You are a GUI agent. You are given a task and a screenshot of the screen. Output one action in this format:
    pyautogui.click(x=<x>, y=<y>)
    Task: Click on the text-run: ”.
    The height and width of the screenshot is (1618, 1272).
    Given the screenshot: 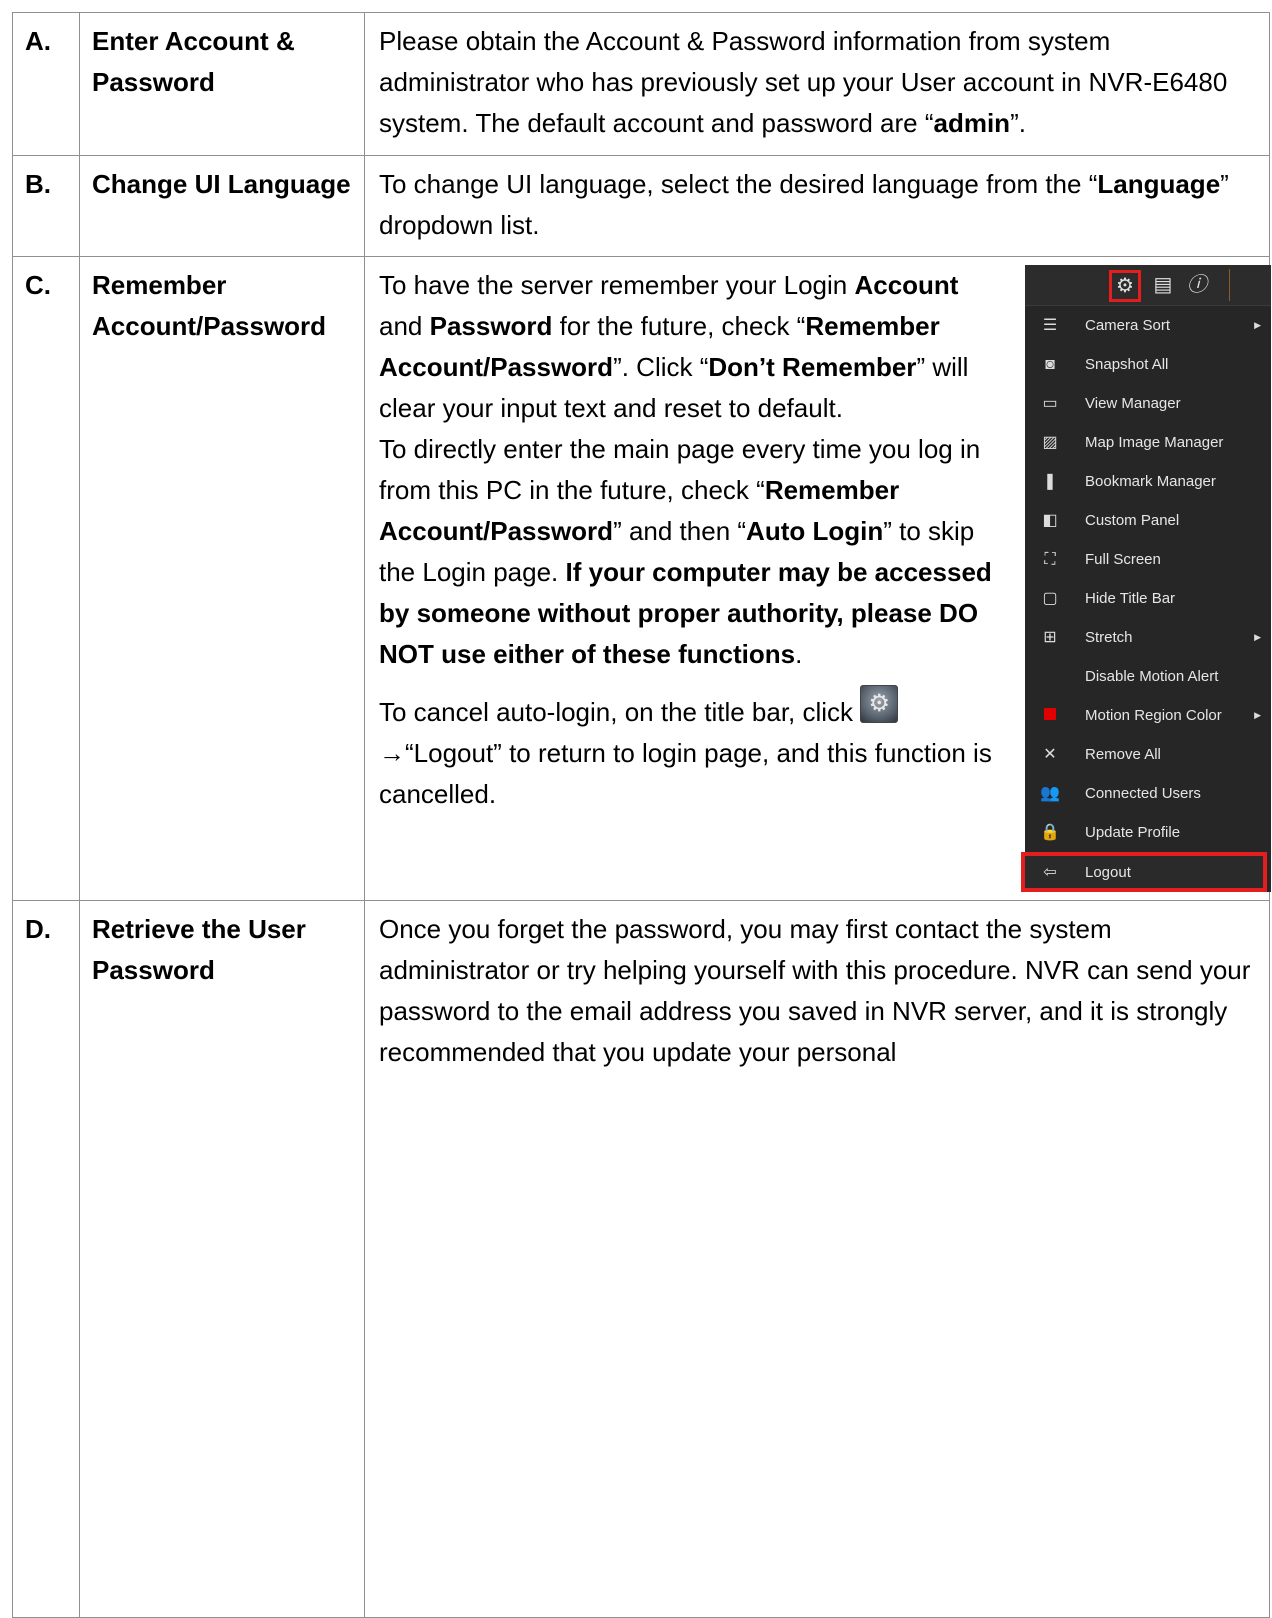 What is the action you would take?
    pyautogui.click(x=1018, y=123)
    